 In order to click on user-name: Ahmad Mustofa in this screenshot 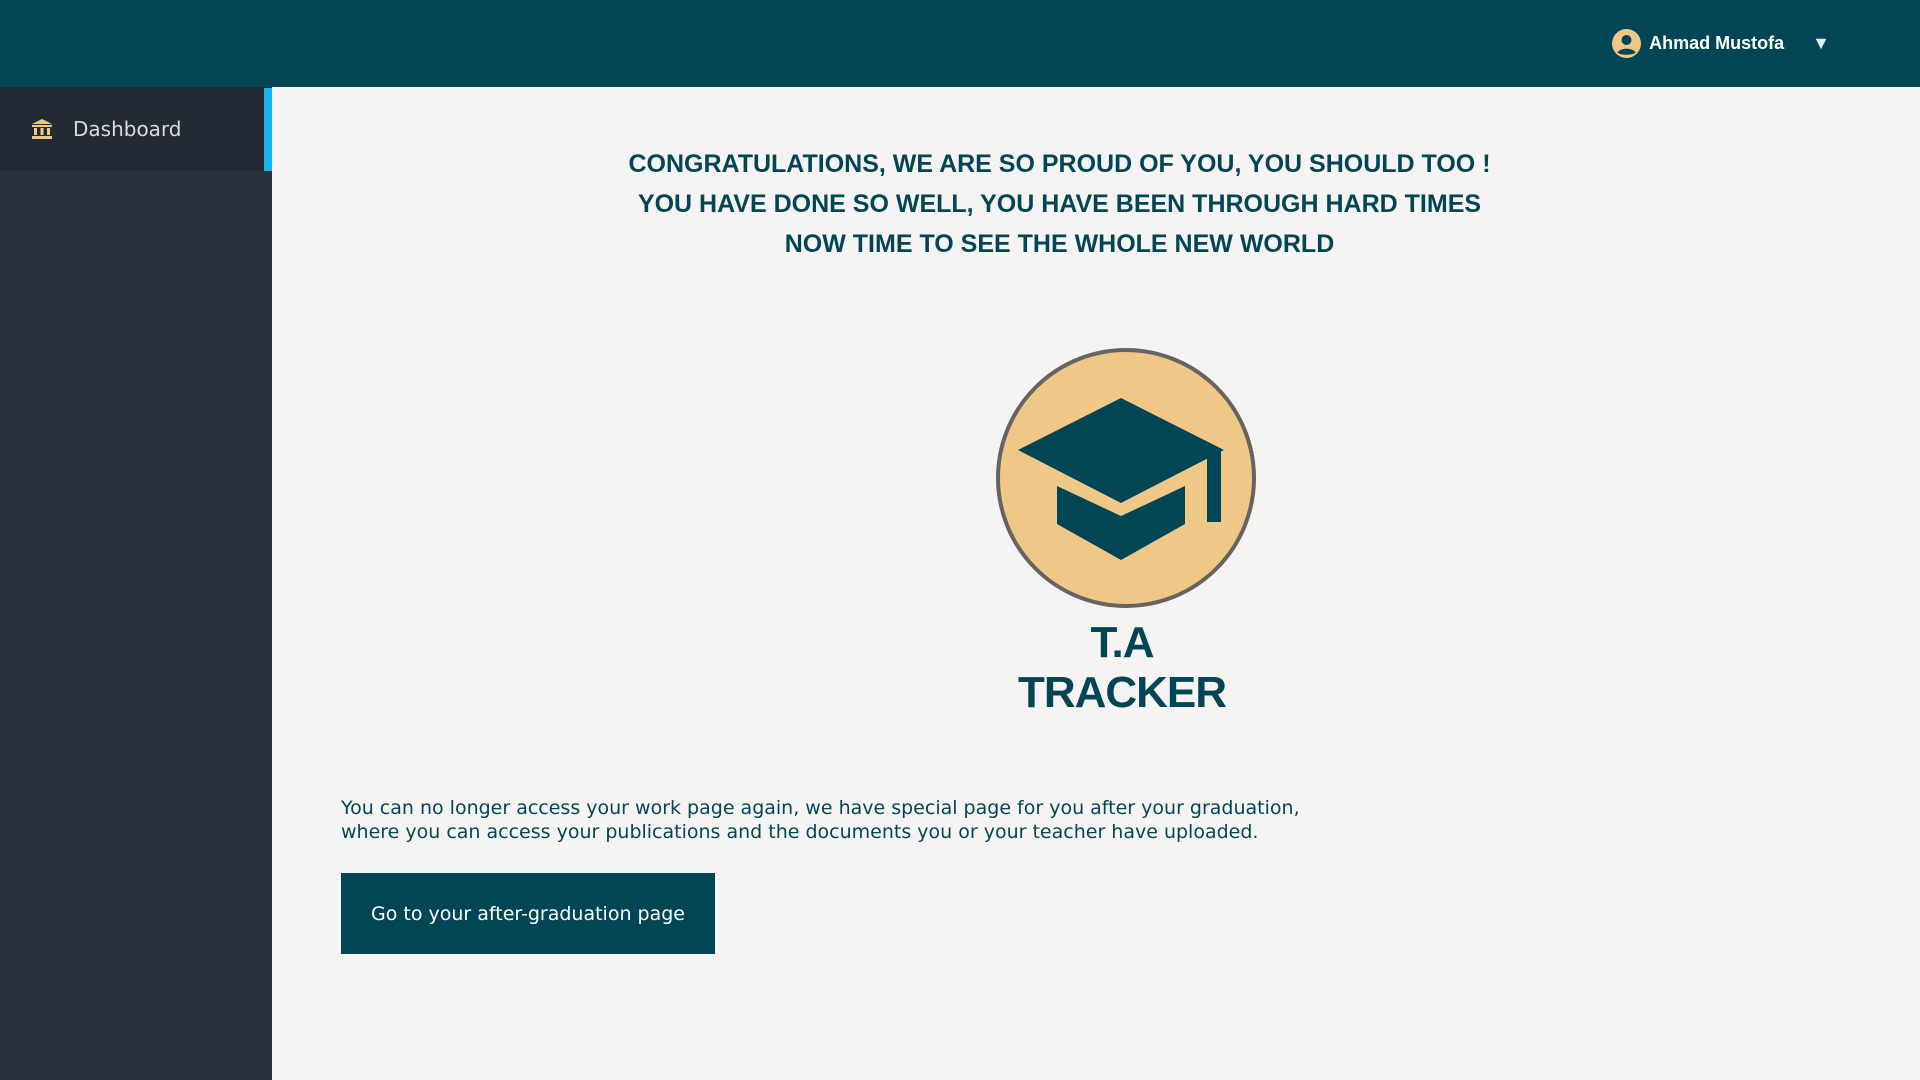, I will do `click(1716, 43)`.